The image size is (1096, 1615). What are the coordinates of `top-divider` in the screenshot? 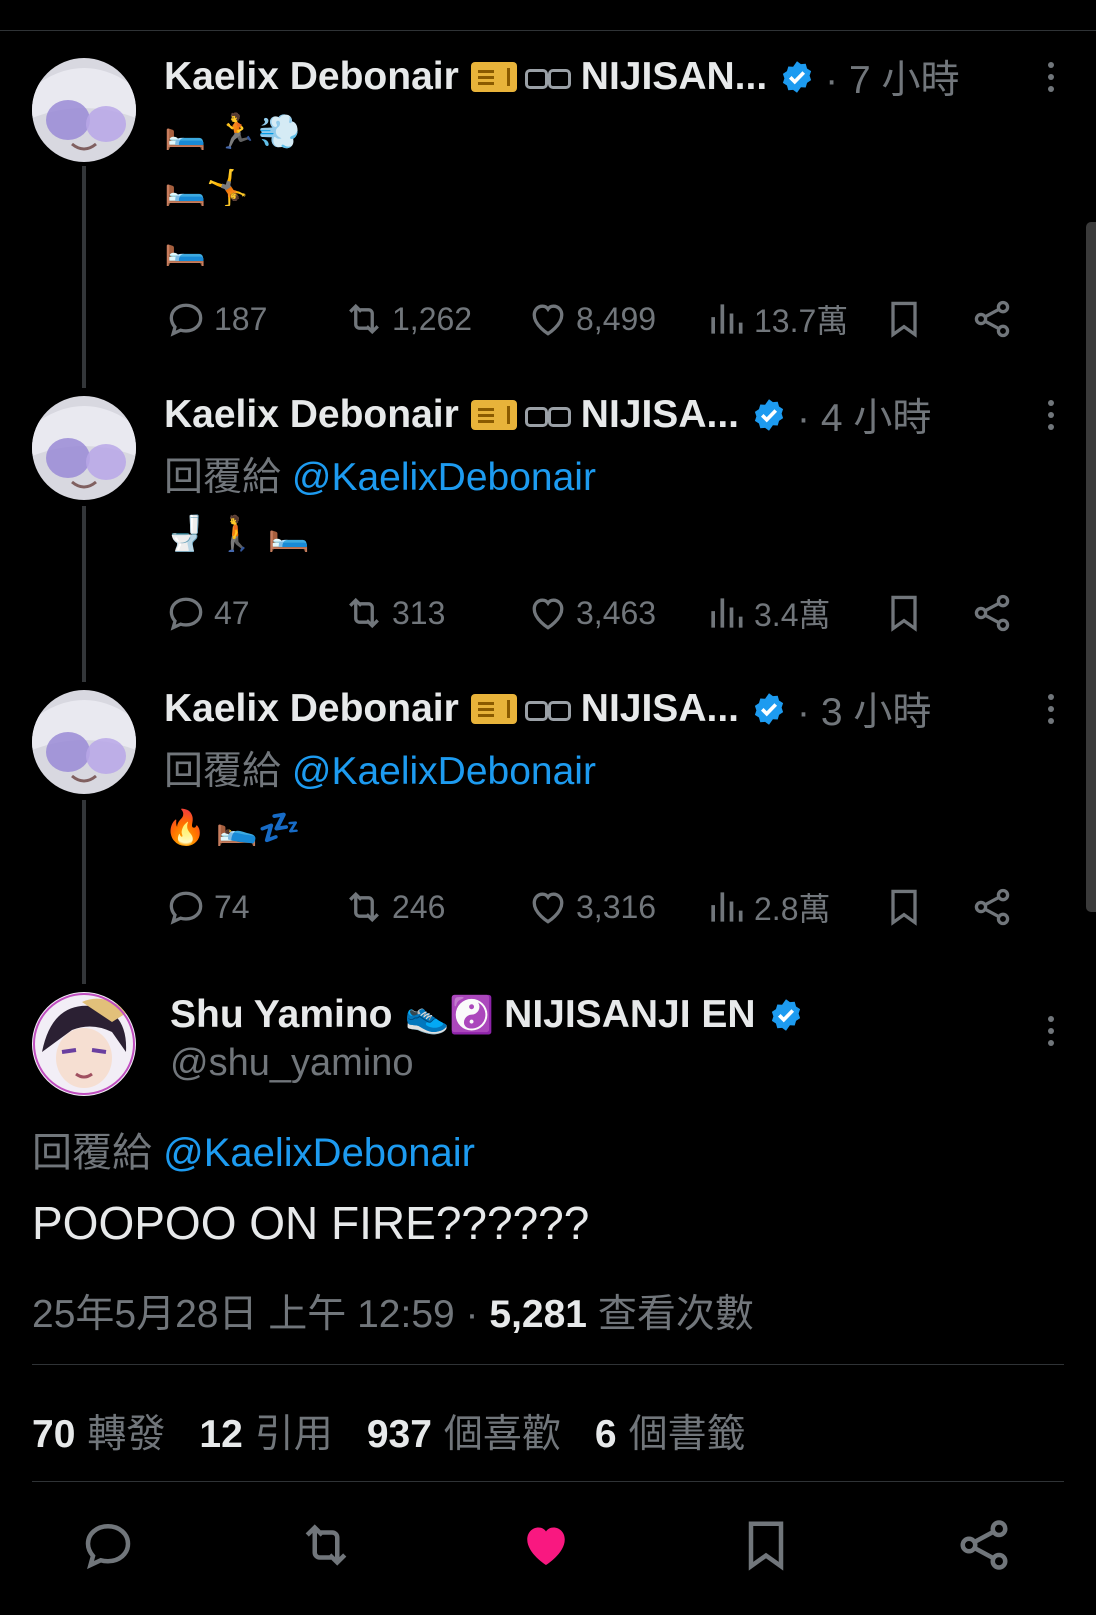 It's located at (548, 30).